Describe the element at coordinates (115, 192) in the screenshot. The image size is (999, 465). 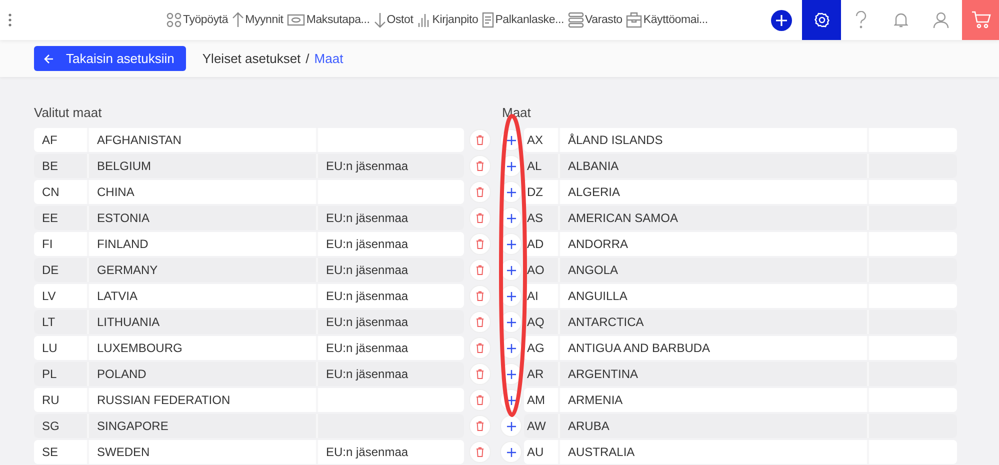
I see `country-name: CHINA` at that location.